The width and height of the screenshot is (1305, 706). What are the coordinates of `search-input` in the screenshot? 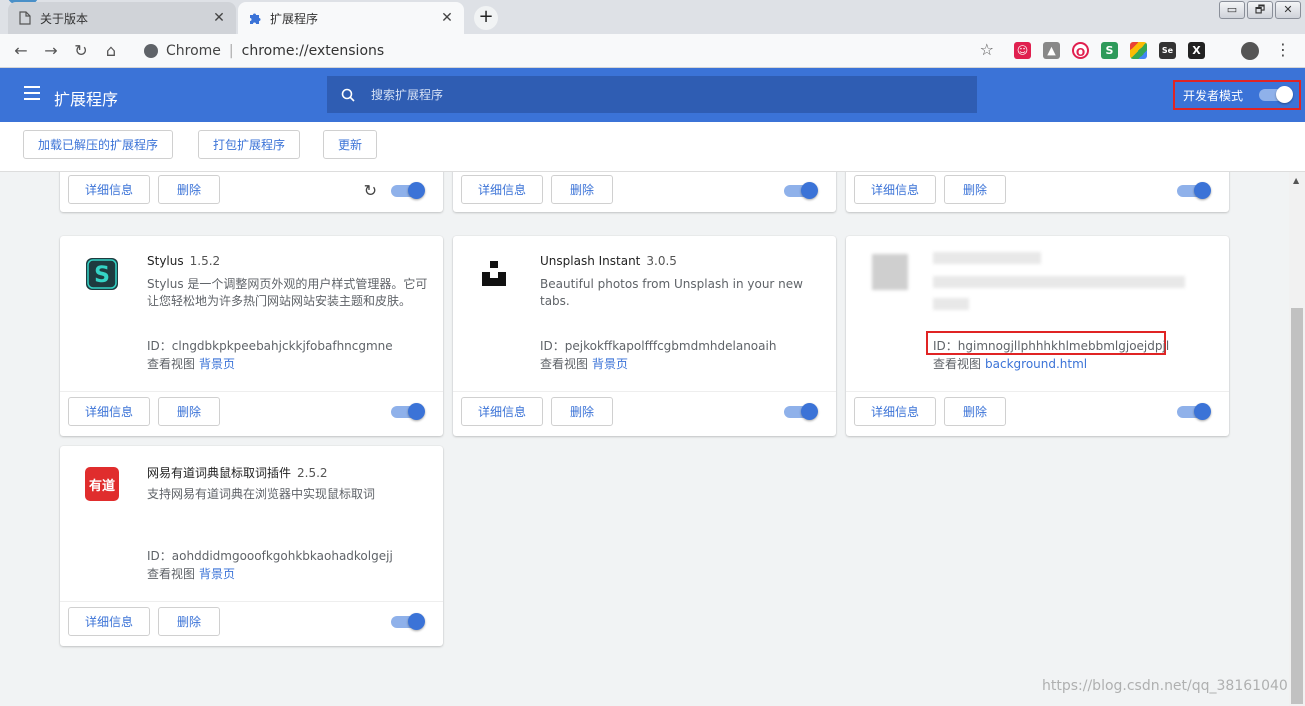 It's located at (621, 94).